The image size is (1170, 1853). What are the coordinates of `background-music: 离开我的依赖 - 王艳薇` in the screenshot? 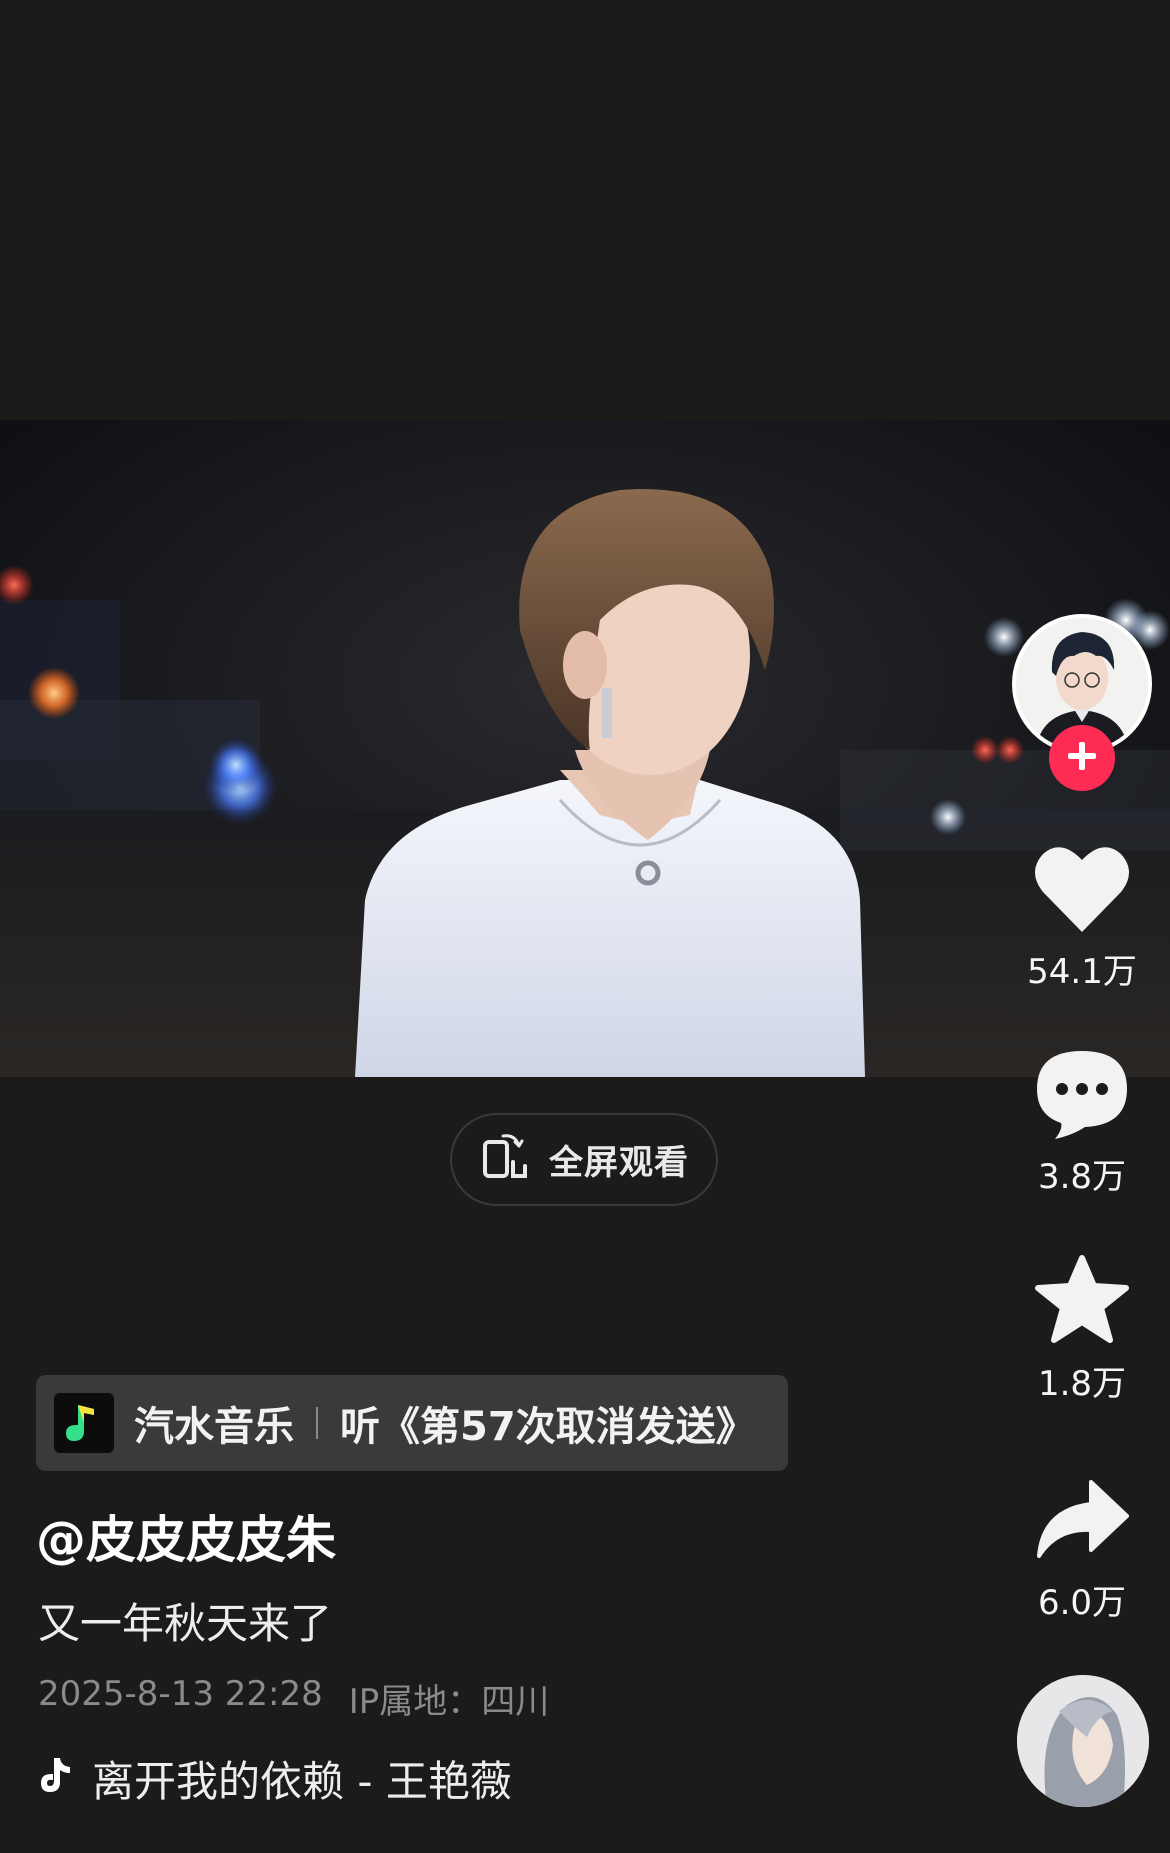 It's located at (275, 1778).